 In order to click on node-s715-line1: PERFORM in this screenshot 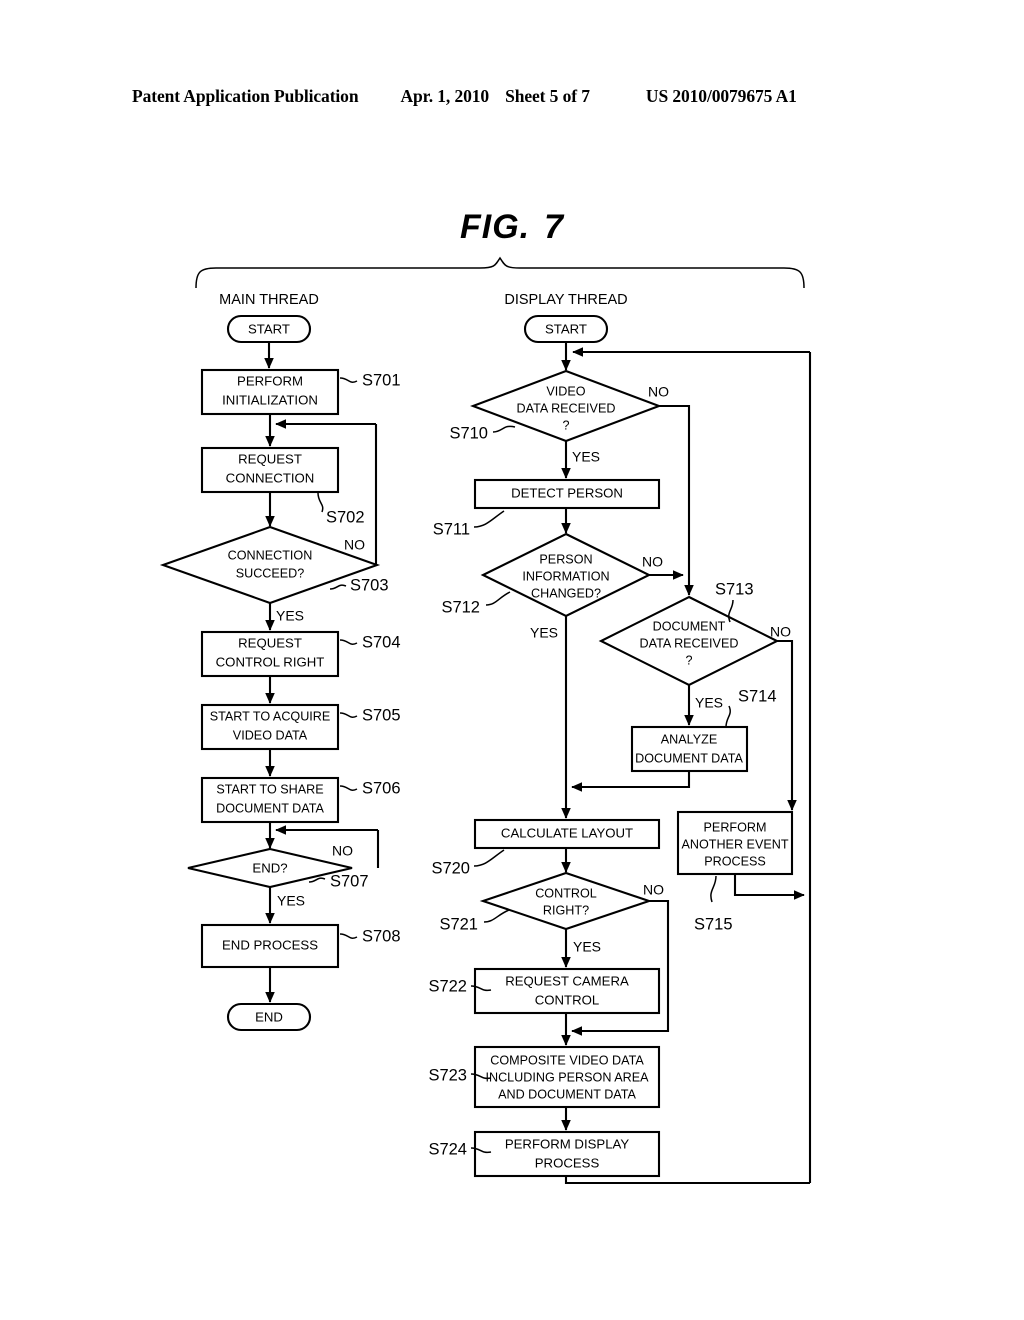, I will do `click(735, 827)`.